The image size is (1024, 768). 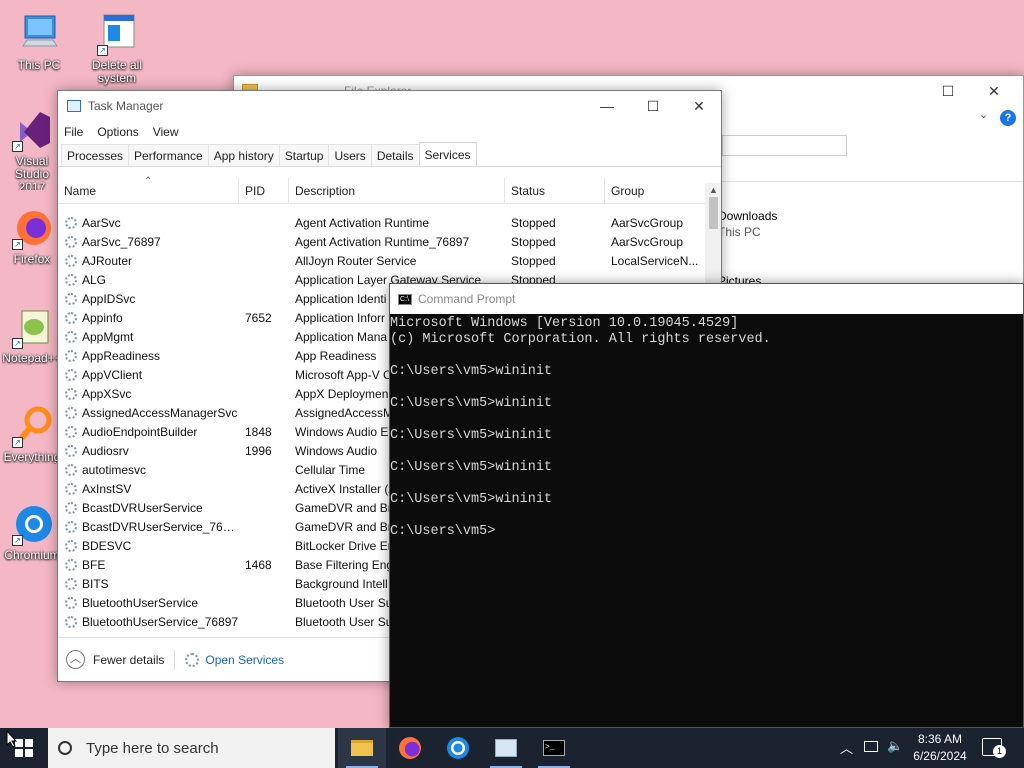 I want to click on desktop-icon-delete-all-system: ↗ Delete all system, so click(x=117, y=48).